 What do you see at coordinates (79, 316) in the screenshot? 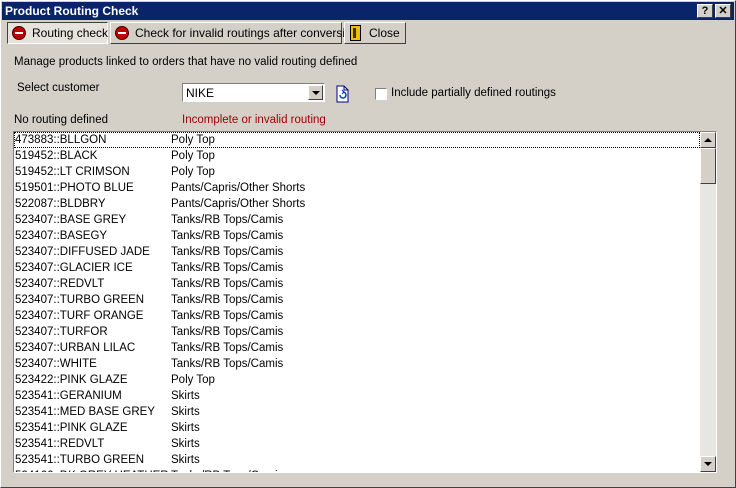
I see `product-code: 523407::TURF ORANGE` at bounding box center [79, 316].